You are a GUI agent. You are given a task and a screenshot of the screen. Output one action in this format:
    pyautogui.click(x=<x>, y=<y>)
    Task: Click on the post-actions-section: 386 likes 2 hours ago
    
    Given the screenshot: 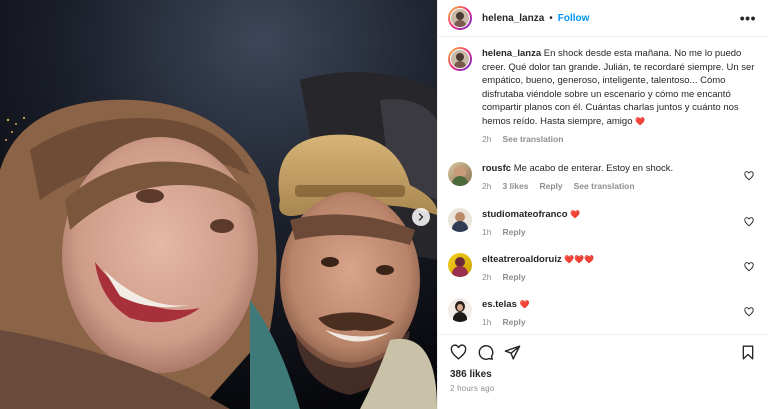 What is the action you would take?
    pyautogui.click(x=603, y=363)
    